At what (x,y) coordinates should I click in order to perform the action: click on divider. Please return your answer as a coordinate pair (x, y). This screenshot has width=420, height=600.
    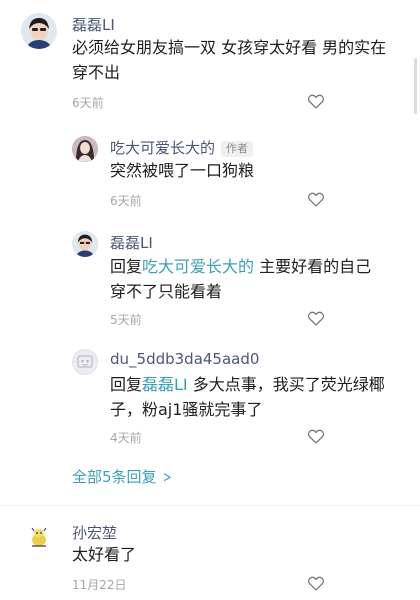
    Looking at the image, I should click on (210, 505).